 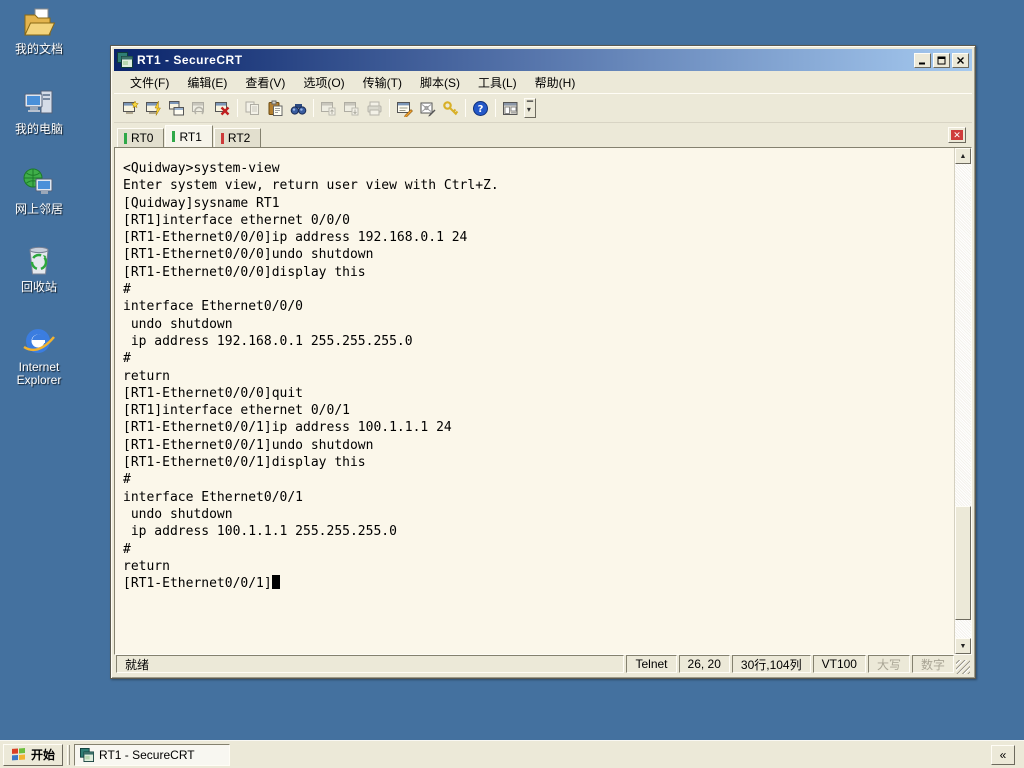 I want to click on desktop-icon-internet-explorer: Internet Explorer, so click(x=39, y=355).